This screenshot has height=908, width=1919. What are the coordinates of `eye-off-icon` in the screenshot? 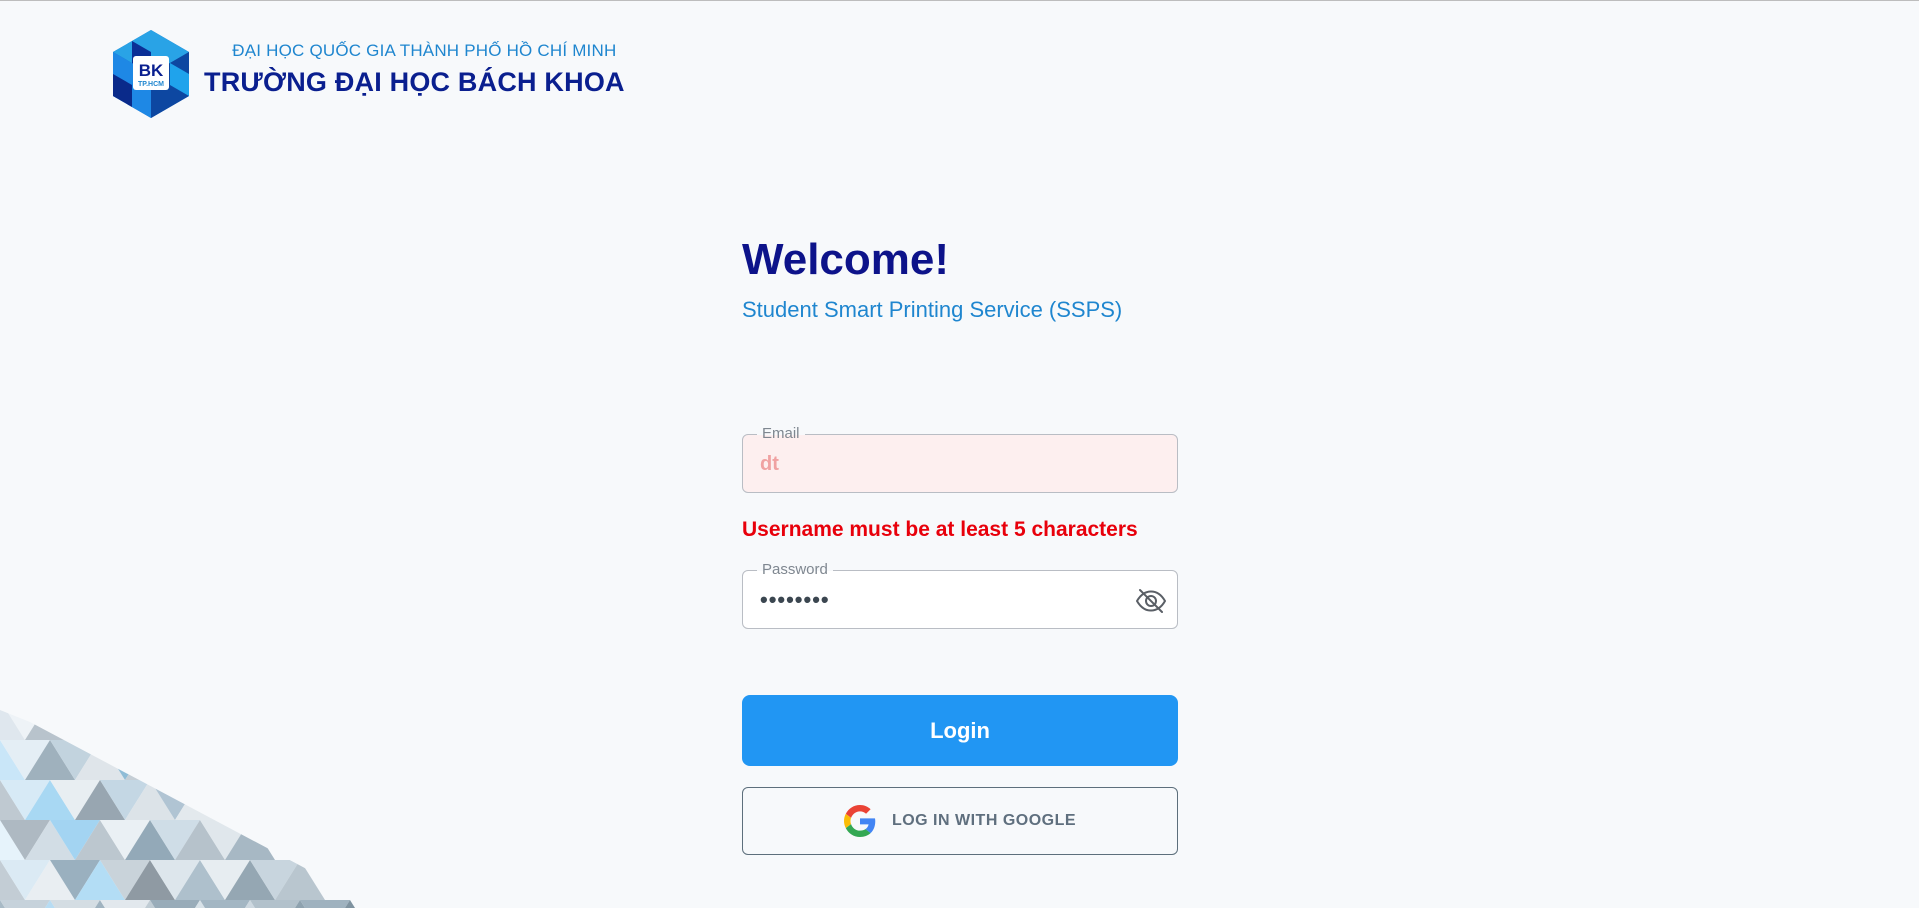 It's located at (1151, 601).